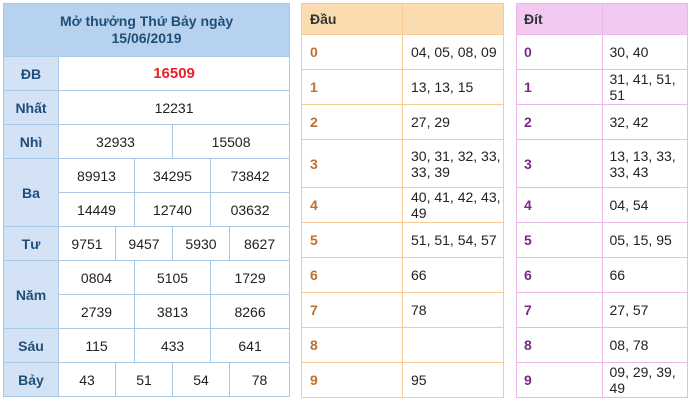 The height and width of the screenshot is (414, 695). What do you see at coordinates (559, 205) in the screenshot?
I see `dit-key: 4` at bounding box center [559, 205].